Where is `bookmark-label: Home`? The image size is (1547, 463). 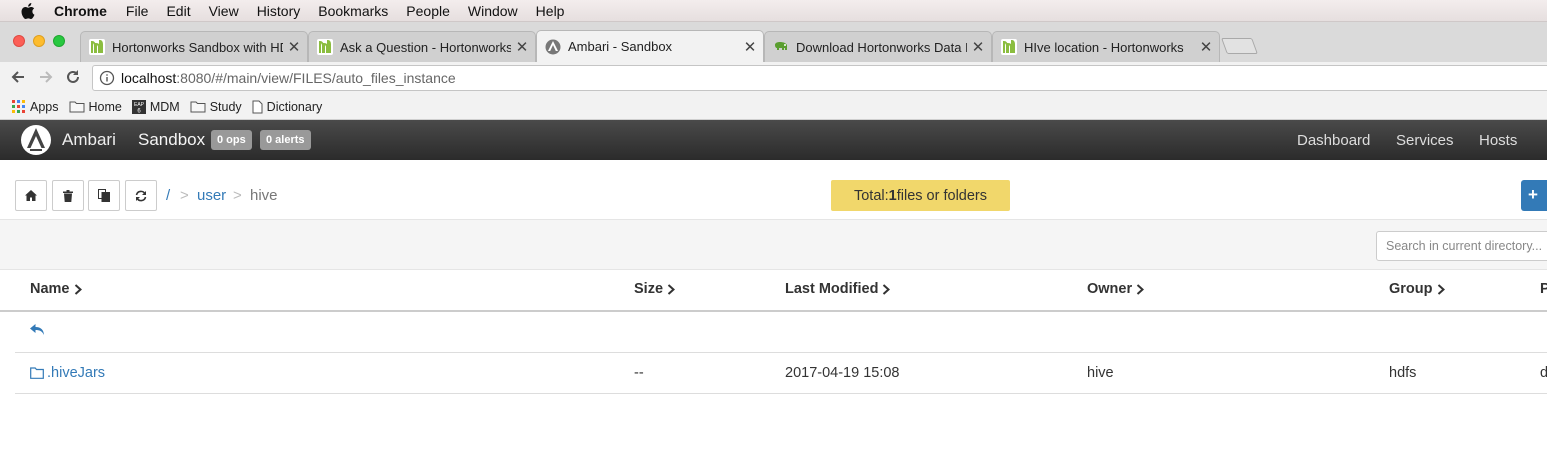 bookmark-label: Home is located at coordinates (105, 106).